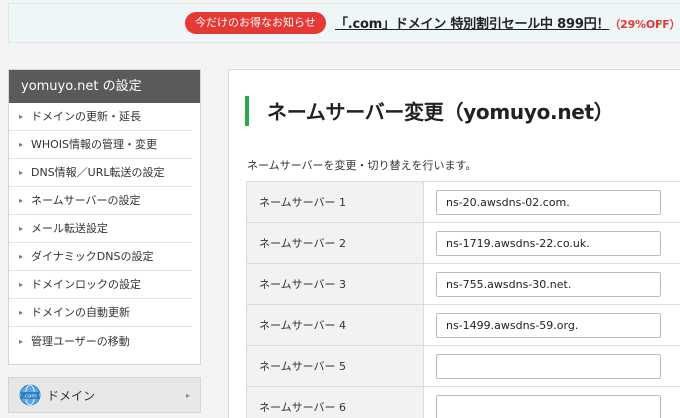 The height and width of the screenshot is (418, 680). I want to click on table-row: ネームサーバー 2, so click(463, 243).